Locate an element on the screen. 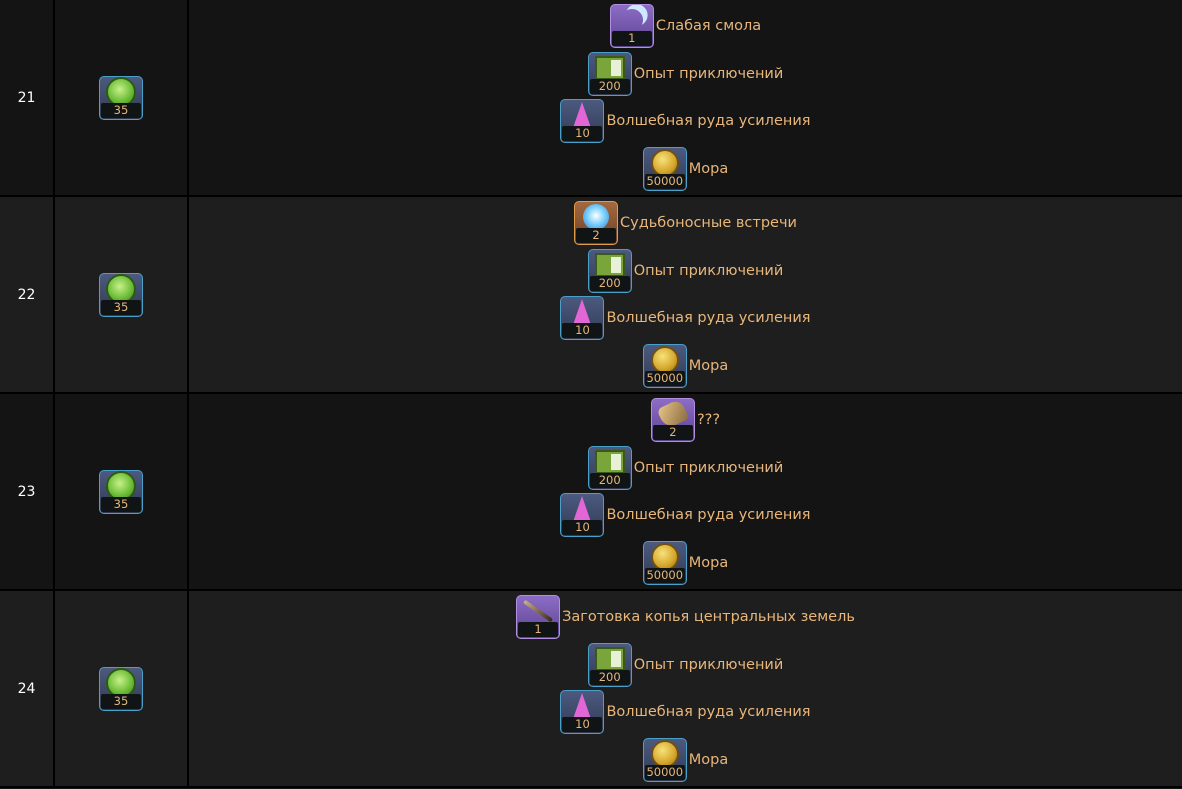 The image size is (1182, 789). moon-resin-icon is located at coordinates (632, 20).